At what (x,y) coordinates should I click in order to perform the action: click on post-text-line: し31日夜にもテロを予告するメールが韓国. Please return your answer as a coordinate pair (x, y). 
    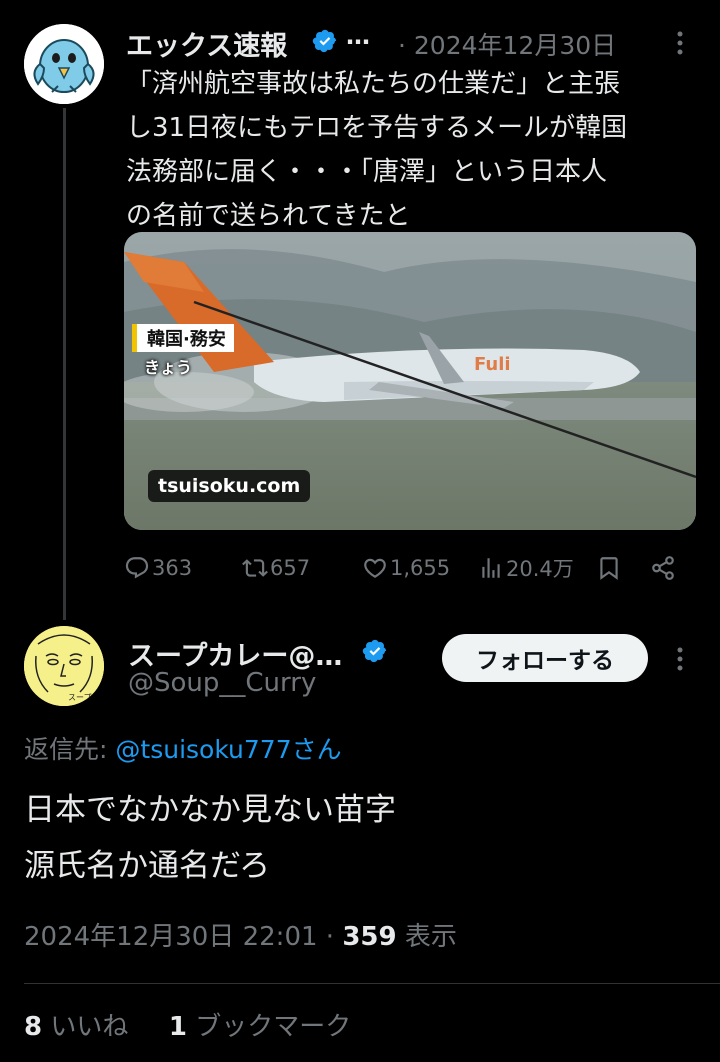
    Looking at the image, I should click on (377, 128).